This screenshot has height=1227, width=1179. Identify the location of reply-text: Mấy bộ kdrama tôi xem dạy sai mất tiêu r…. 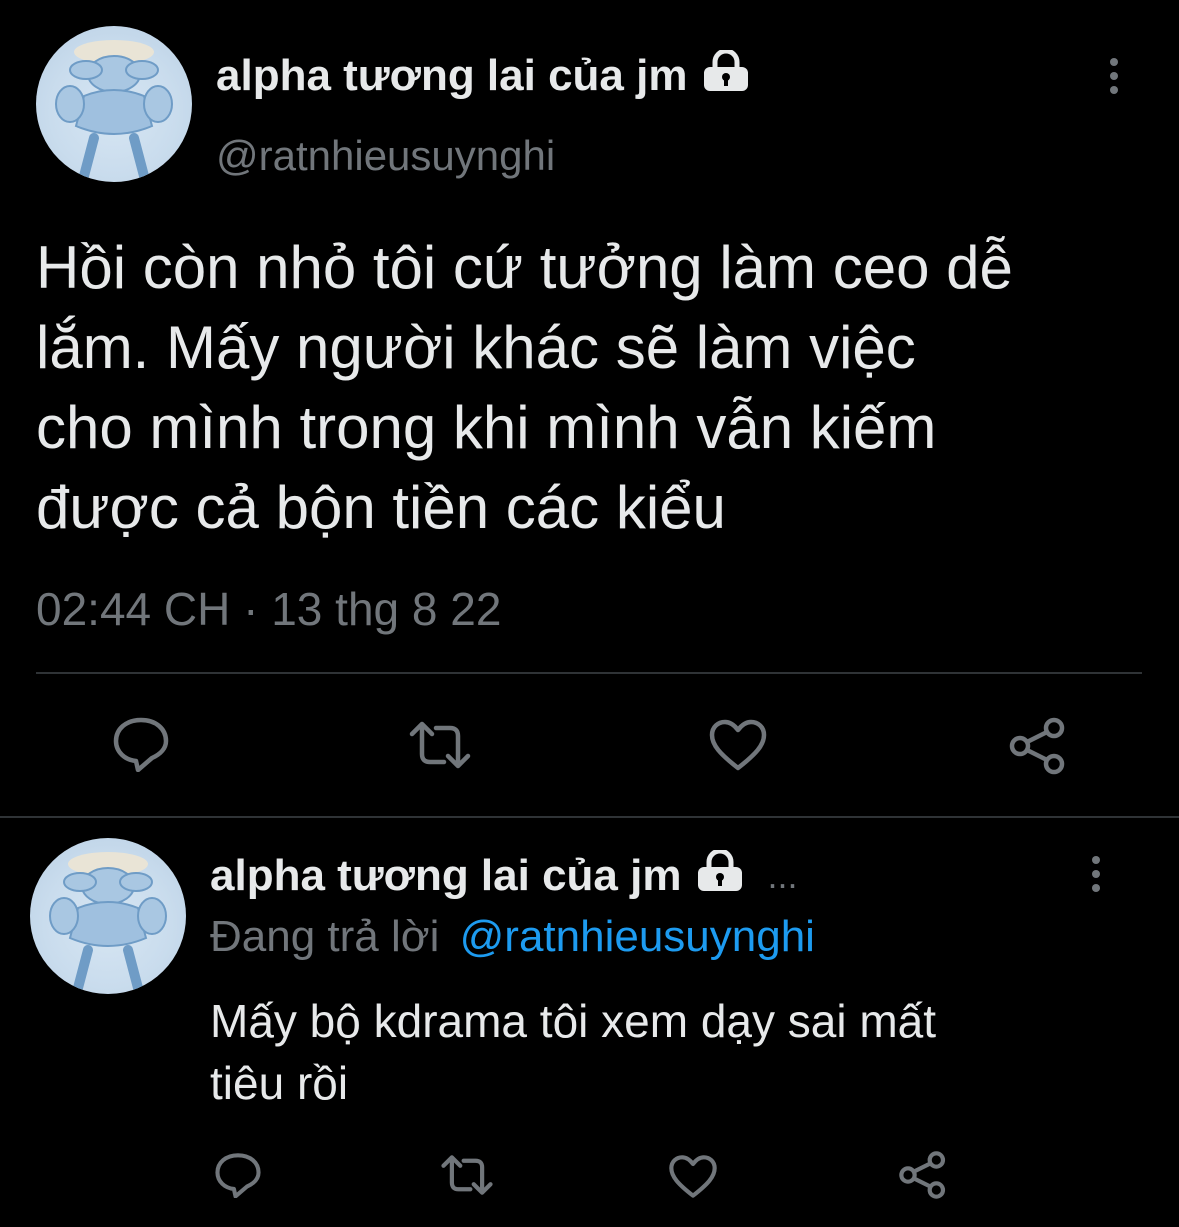
(573, 1052).